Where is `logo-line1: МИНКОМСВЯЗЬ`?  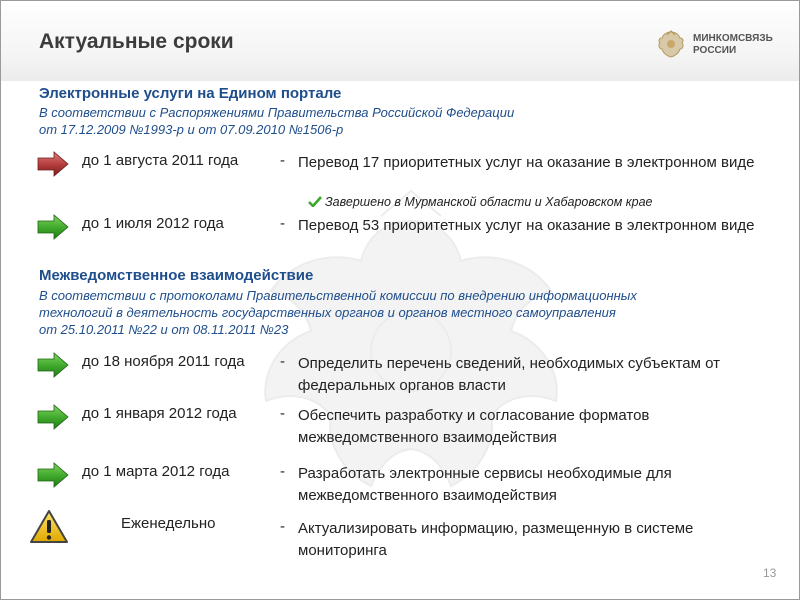 logo-line1: МИНКОМСВЯЗЬ is located at coordinates (733, 38).